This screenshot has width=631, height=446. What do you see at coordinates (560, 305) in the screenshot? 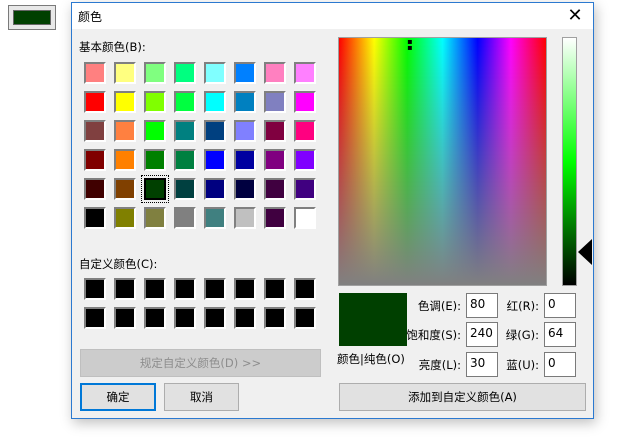
I see `red-input: 0` at bounding box center [560, 305].